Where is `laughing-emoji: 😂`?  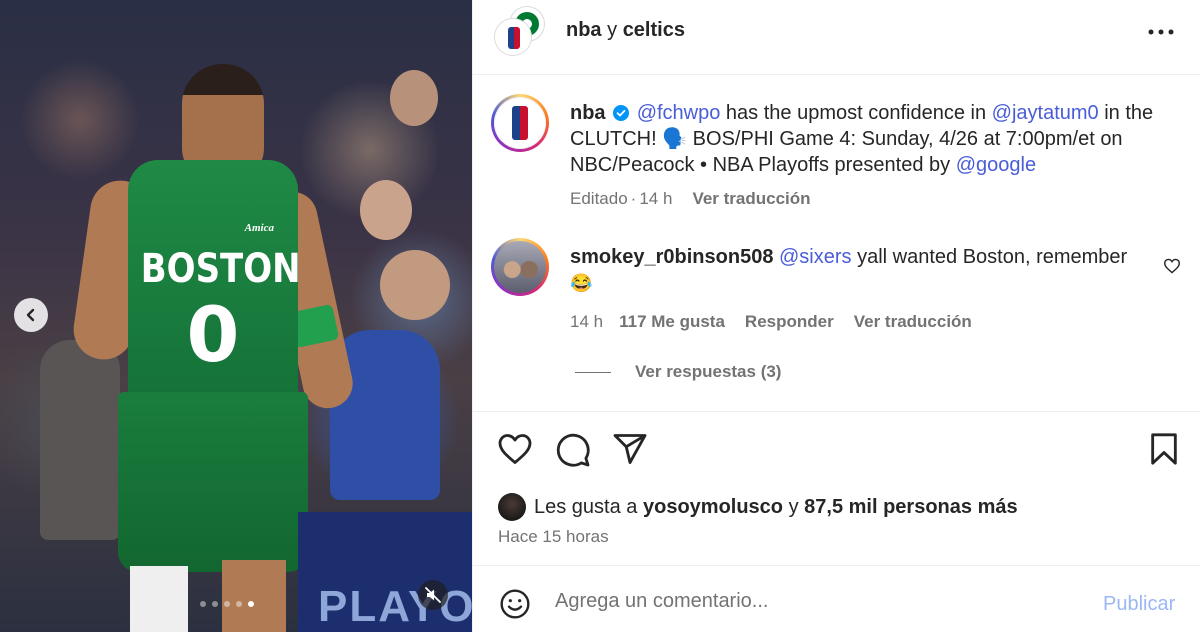
laughing-emoji: 😂 is located at coordinates (581, 283).